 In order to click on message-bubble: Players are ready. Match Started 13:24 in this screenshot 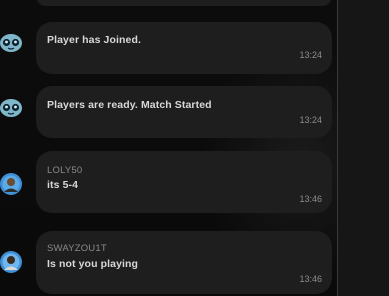, I will do `click(184, 112)`.